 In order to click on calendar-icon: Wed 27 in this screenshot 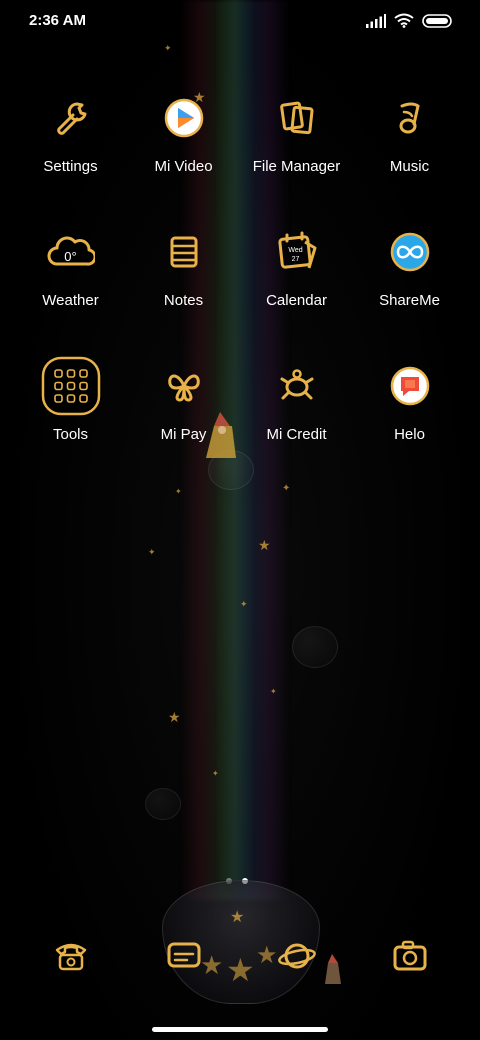, I will do `click(297, 252)`.